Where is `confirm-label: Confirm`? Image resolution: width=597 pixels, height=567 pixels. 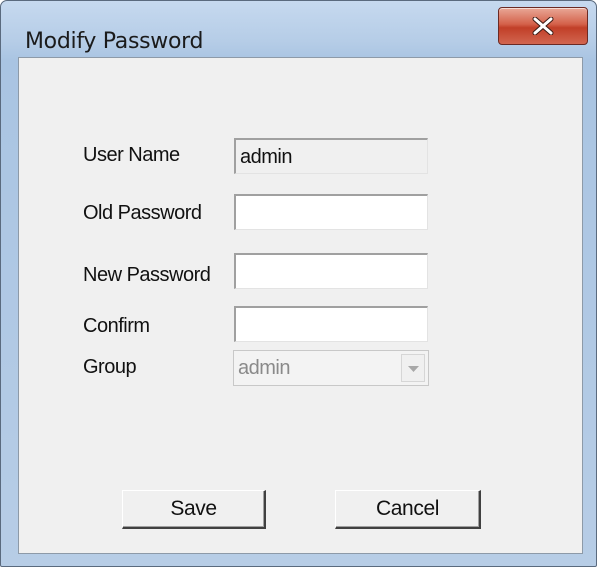 confirm-label: Confirm is located at coordinates (116, 326).